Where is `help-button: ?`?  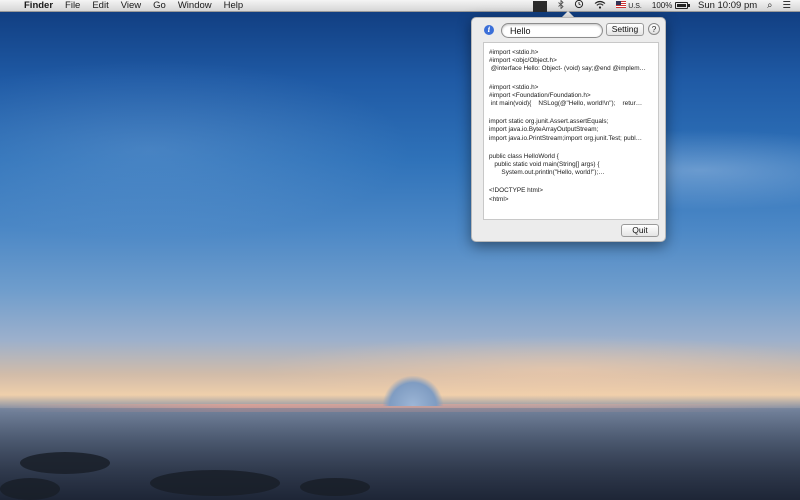
help-button: ? is located at coordinates (654, 29).